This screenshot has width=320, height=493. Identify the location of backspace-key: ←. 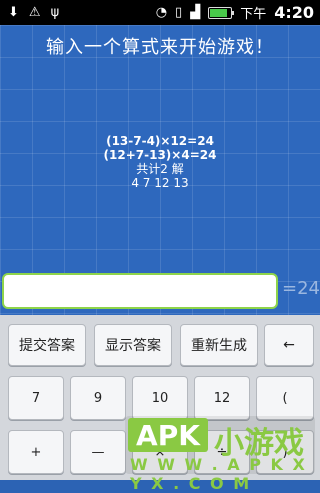
(289, 345).